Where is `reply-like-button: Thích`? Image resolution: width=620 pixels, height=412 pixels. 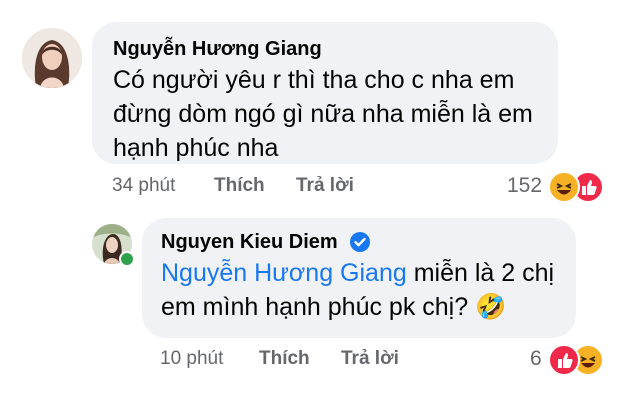
reply-like-button: Thích is located at coordinates (284, 359).